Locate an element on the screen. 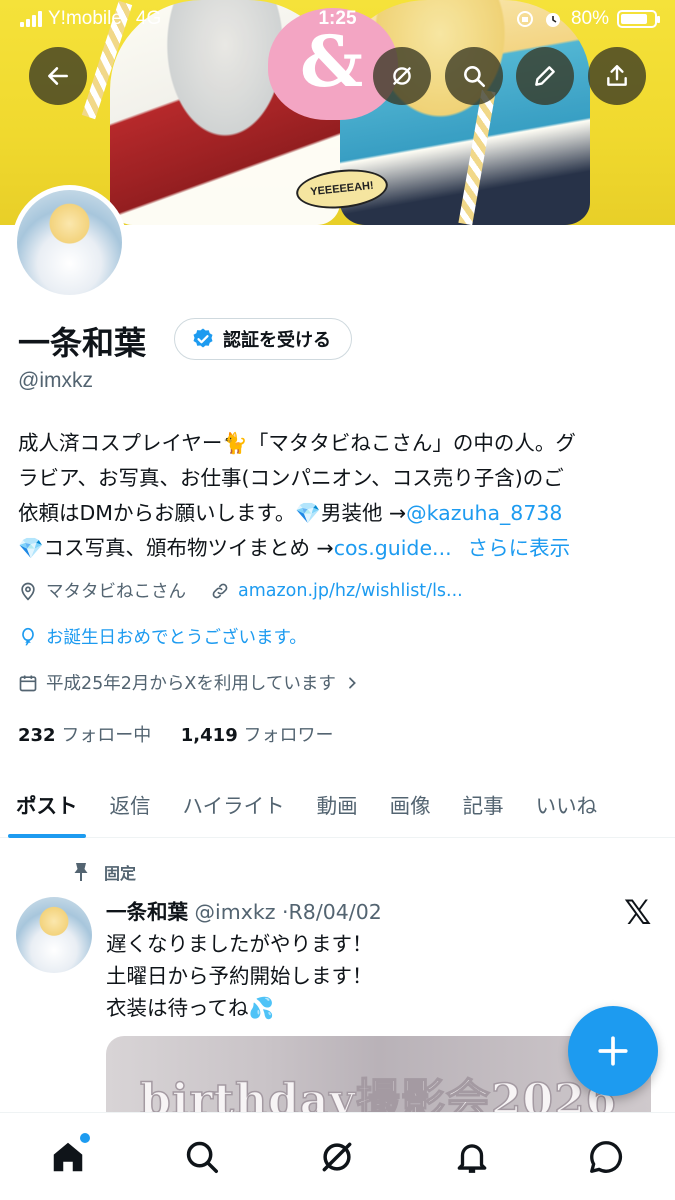 Image resolution: width=675 pixels, height=1200 pixels. post-author-name: 一条和葉 is located at coordinates (147, 912).